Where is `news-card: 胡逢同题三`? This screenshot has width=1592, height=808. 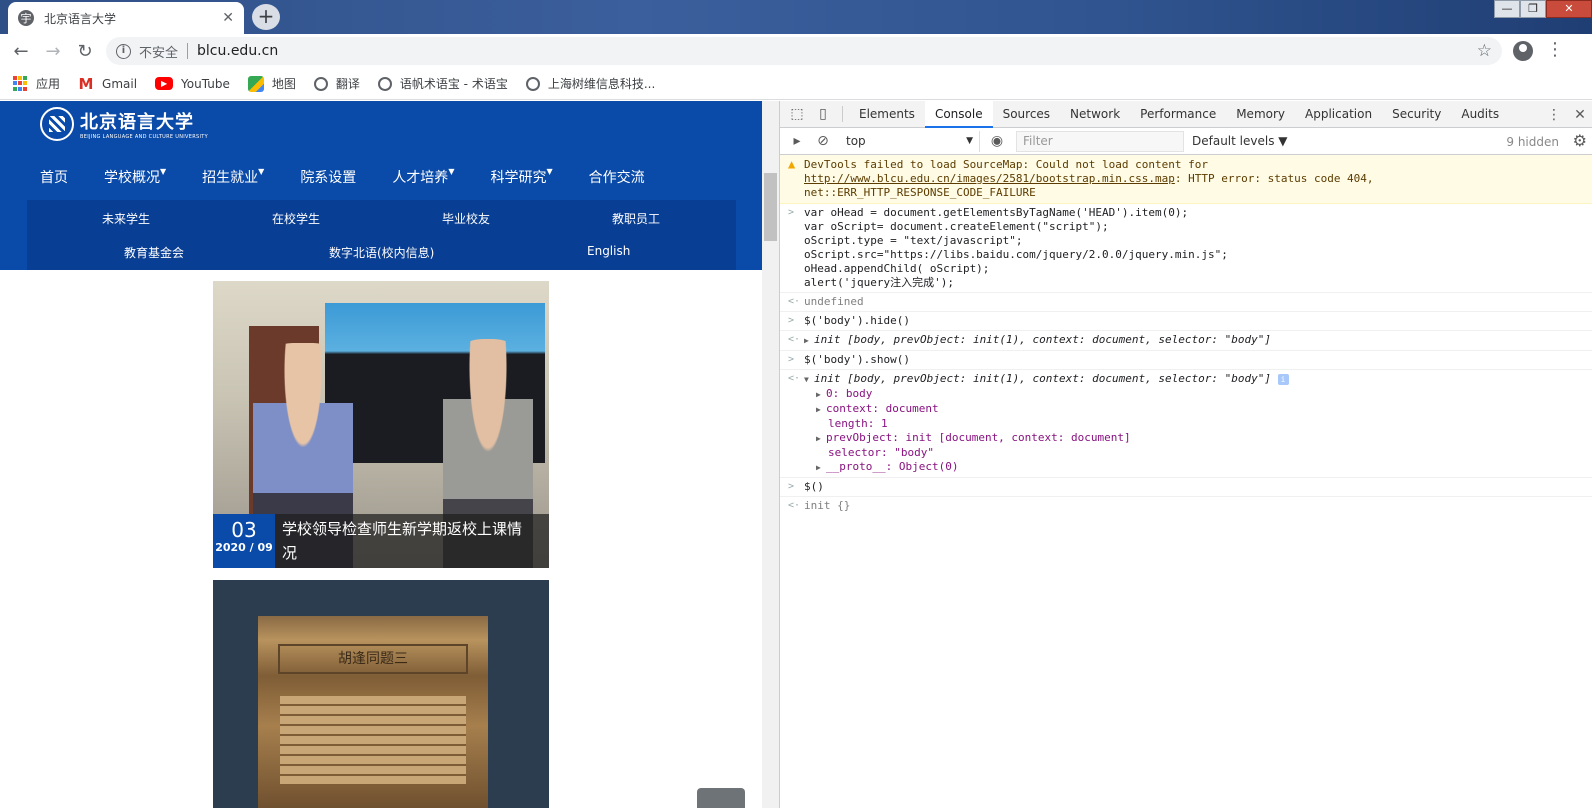
news-card: 胡逢同题三 is located at coordinates (381, 694).